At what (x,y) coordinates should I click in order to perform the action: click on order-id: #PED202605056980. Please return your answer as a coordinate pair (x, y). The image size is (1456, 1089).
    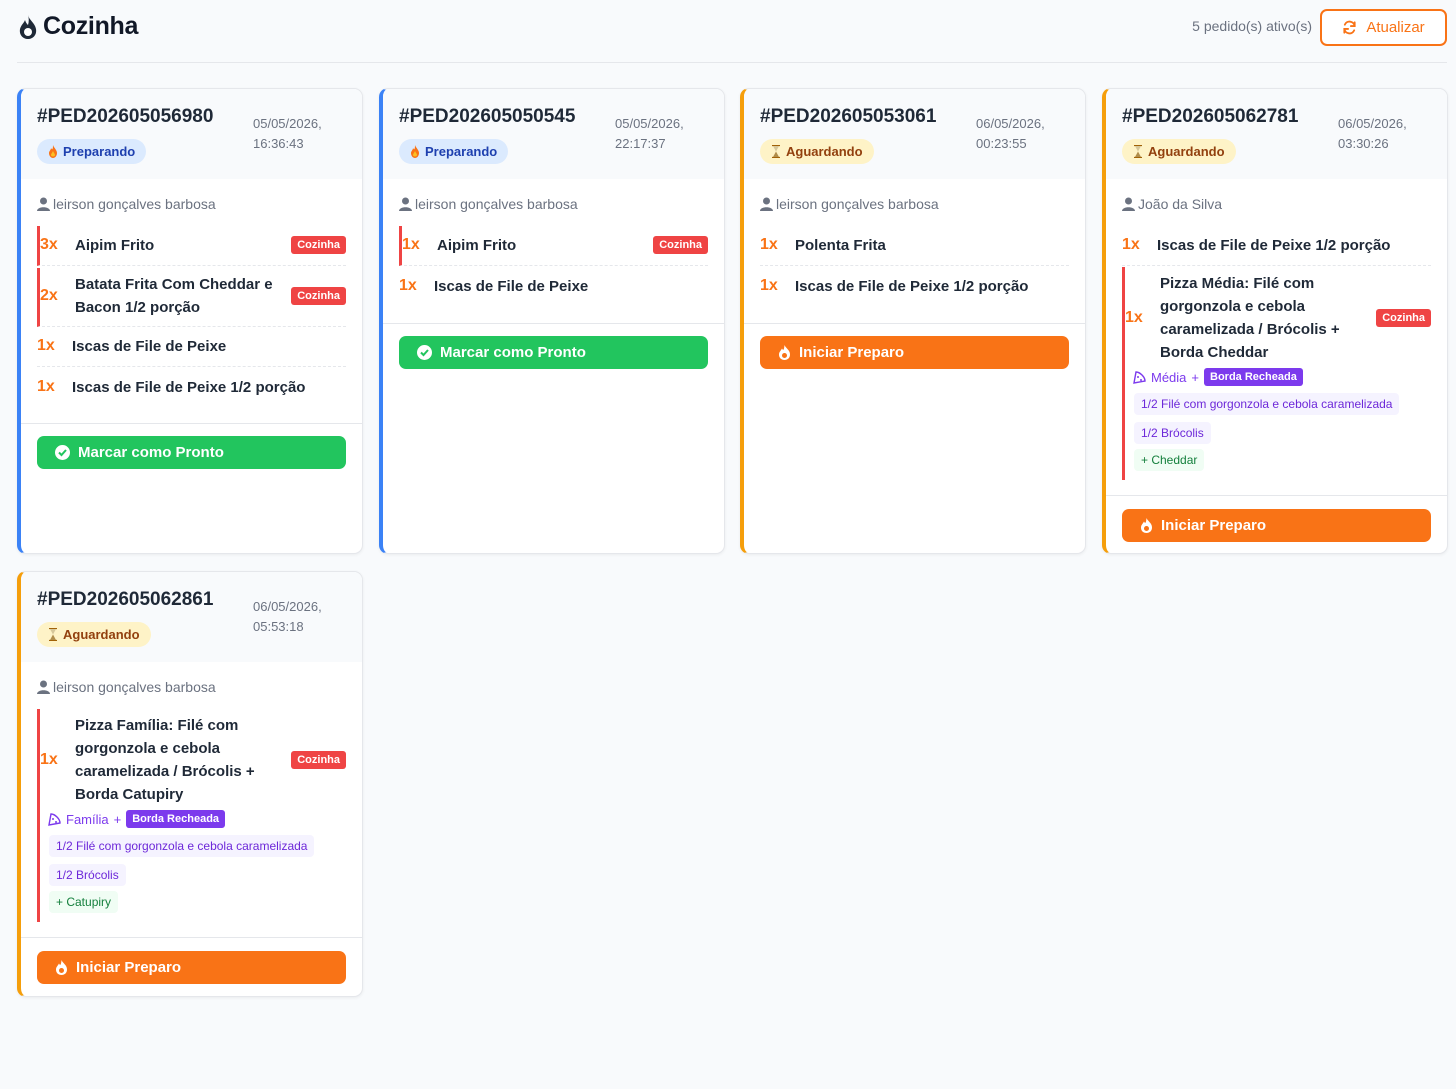
    Looking at the image, I should click on (125, 116).